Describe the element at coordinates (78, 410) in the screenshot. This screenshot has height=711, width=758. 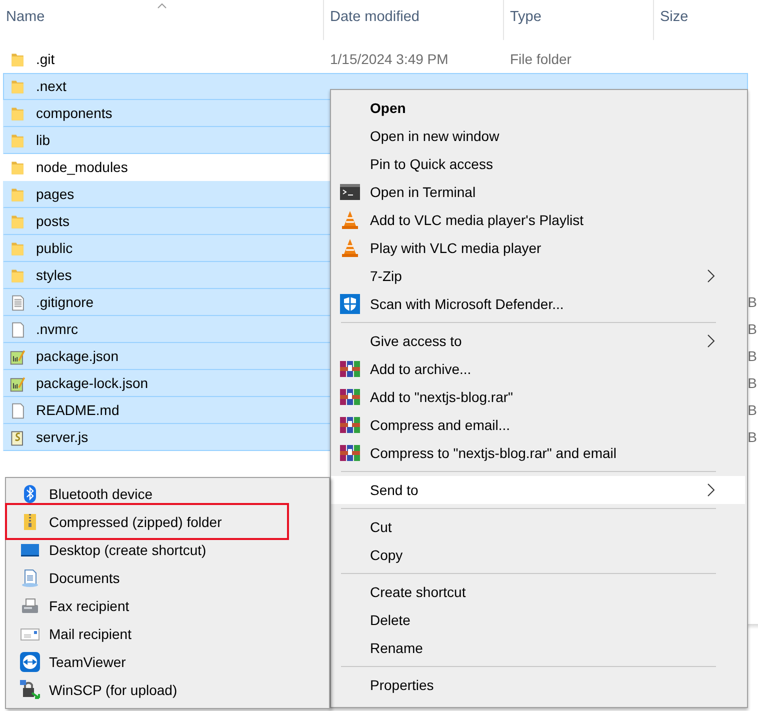
I see `file-name: README.md` at that location.